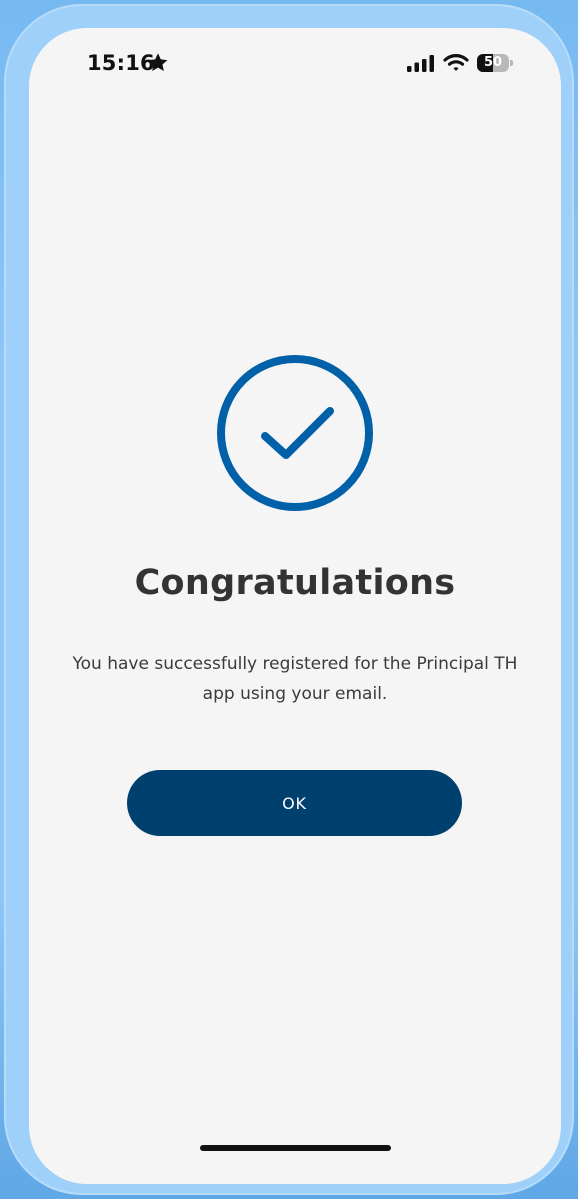 The height and width of the screenshot is (1199, 578). What do you see at coordinates (295, 433) in the screenshot?
I see `success-check-icon` at bounding box center [295, 433].